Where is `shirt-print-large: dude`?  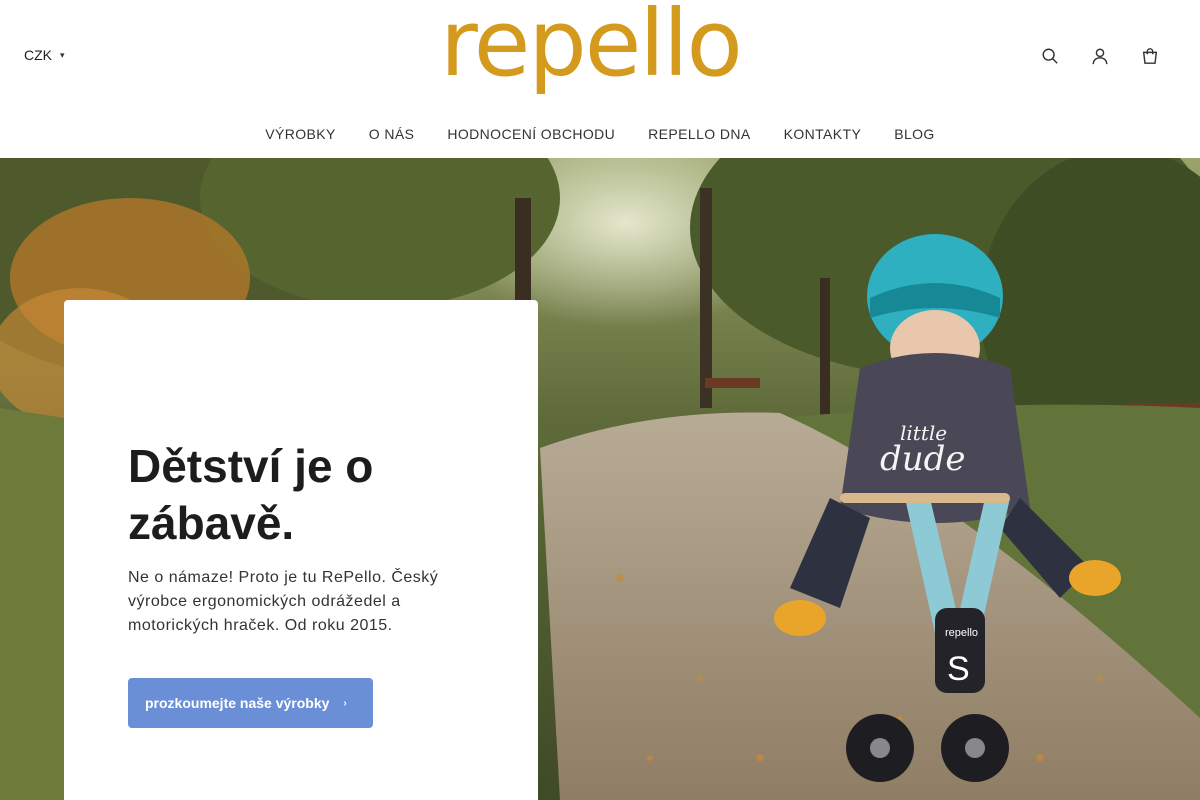
shirt-print-large: dude is located at coordinates (923, 459).